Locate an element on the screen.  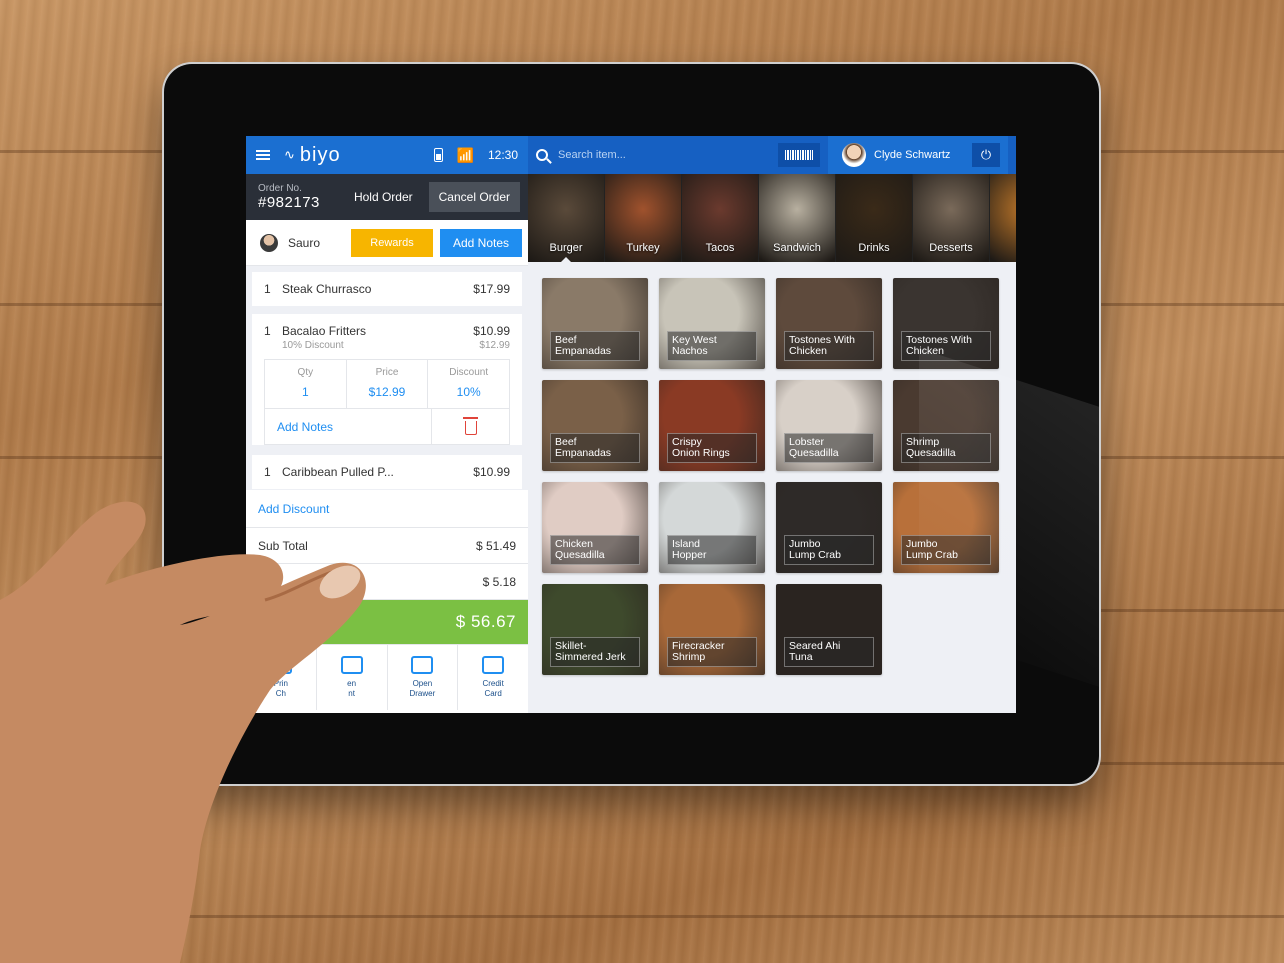
menu-item-card: Crispy Onion Rings is located at coordinates (712, 425).